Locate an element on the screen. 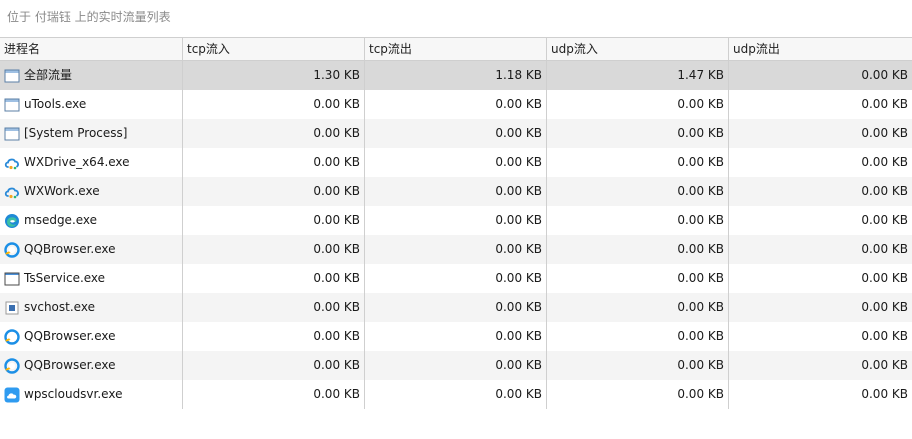 The height and width of the screenshot is (439, 912). process-name: uTools.exe is located at coordinates (55, 104).